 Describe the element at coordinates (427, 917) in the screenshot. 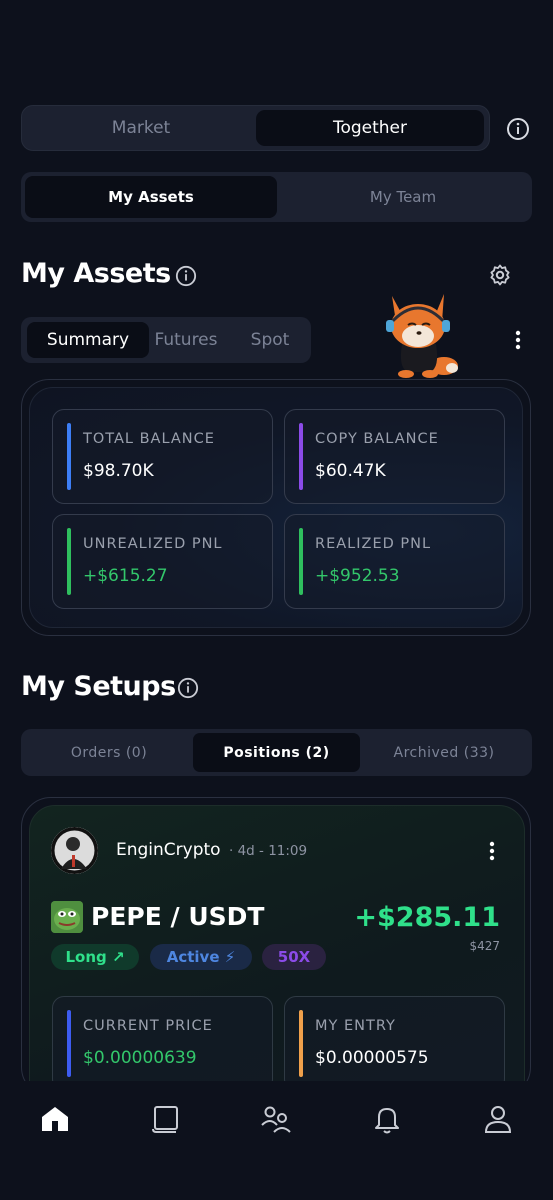

I see `pnl-value: +$285.11` at that location.